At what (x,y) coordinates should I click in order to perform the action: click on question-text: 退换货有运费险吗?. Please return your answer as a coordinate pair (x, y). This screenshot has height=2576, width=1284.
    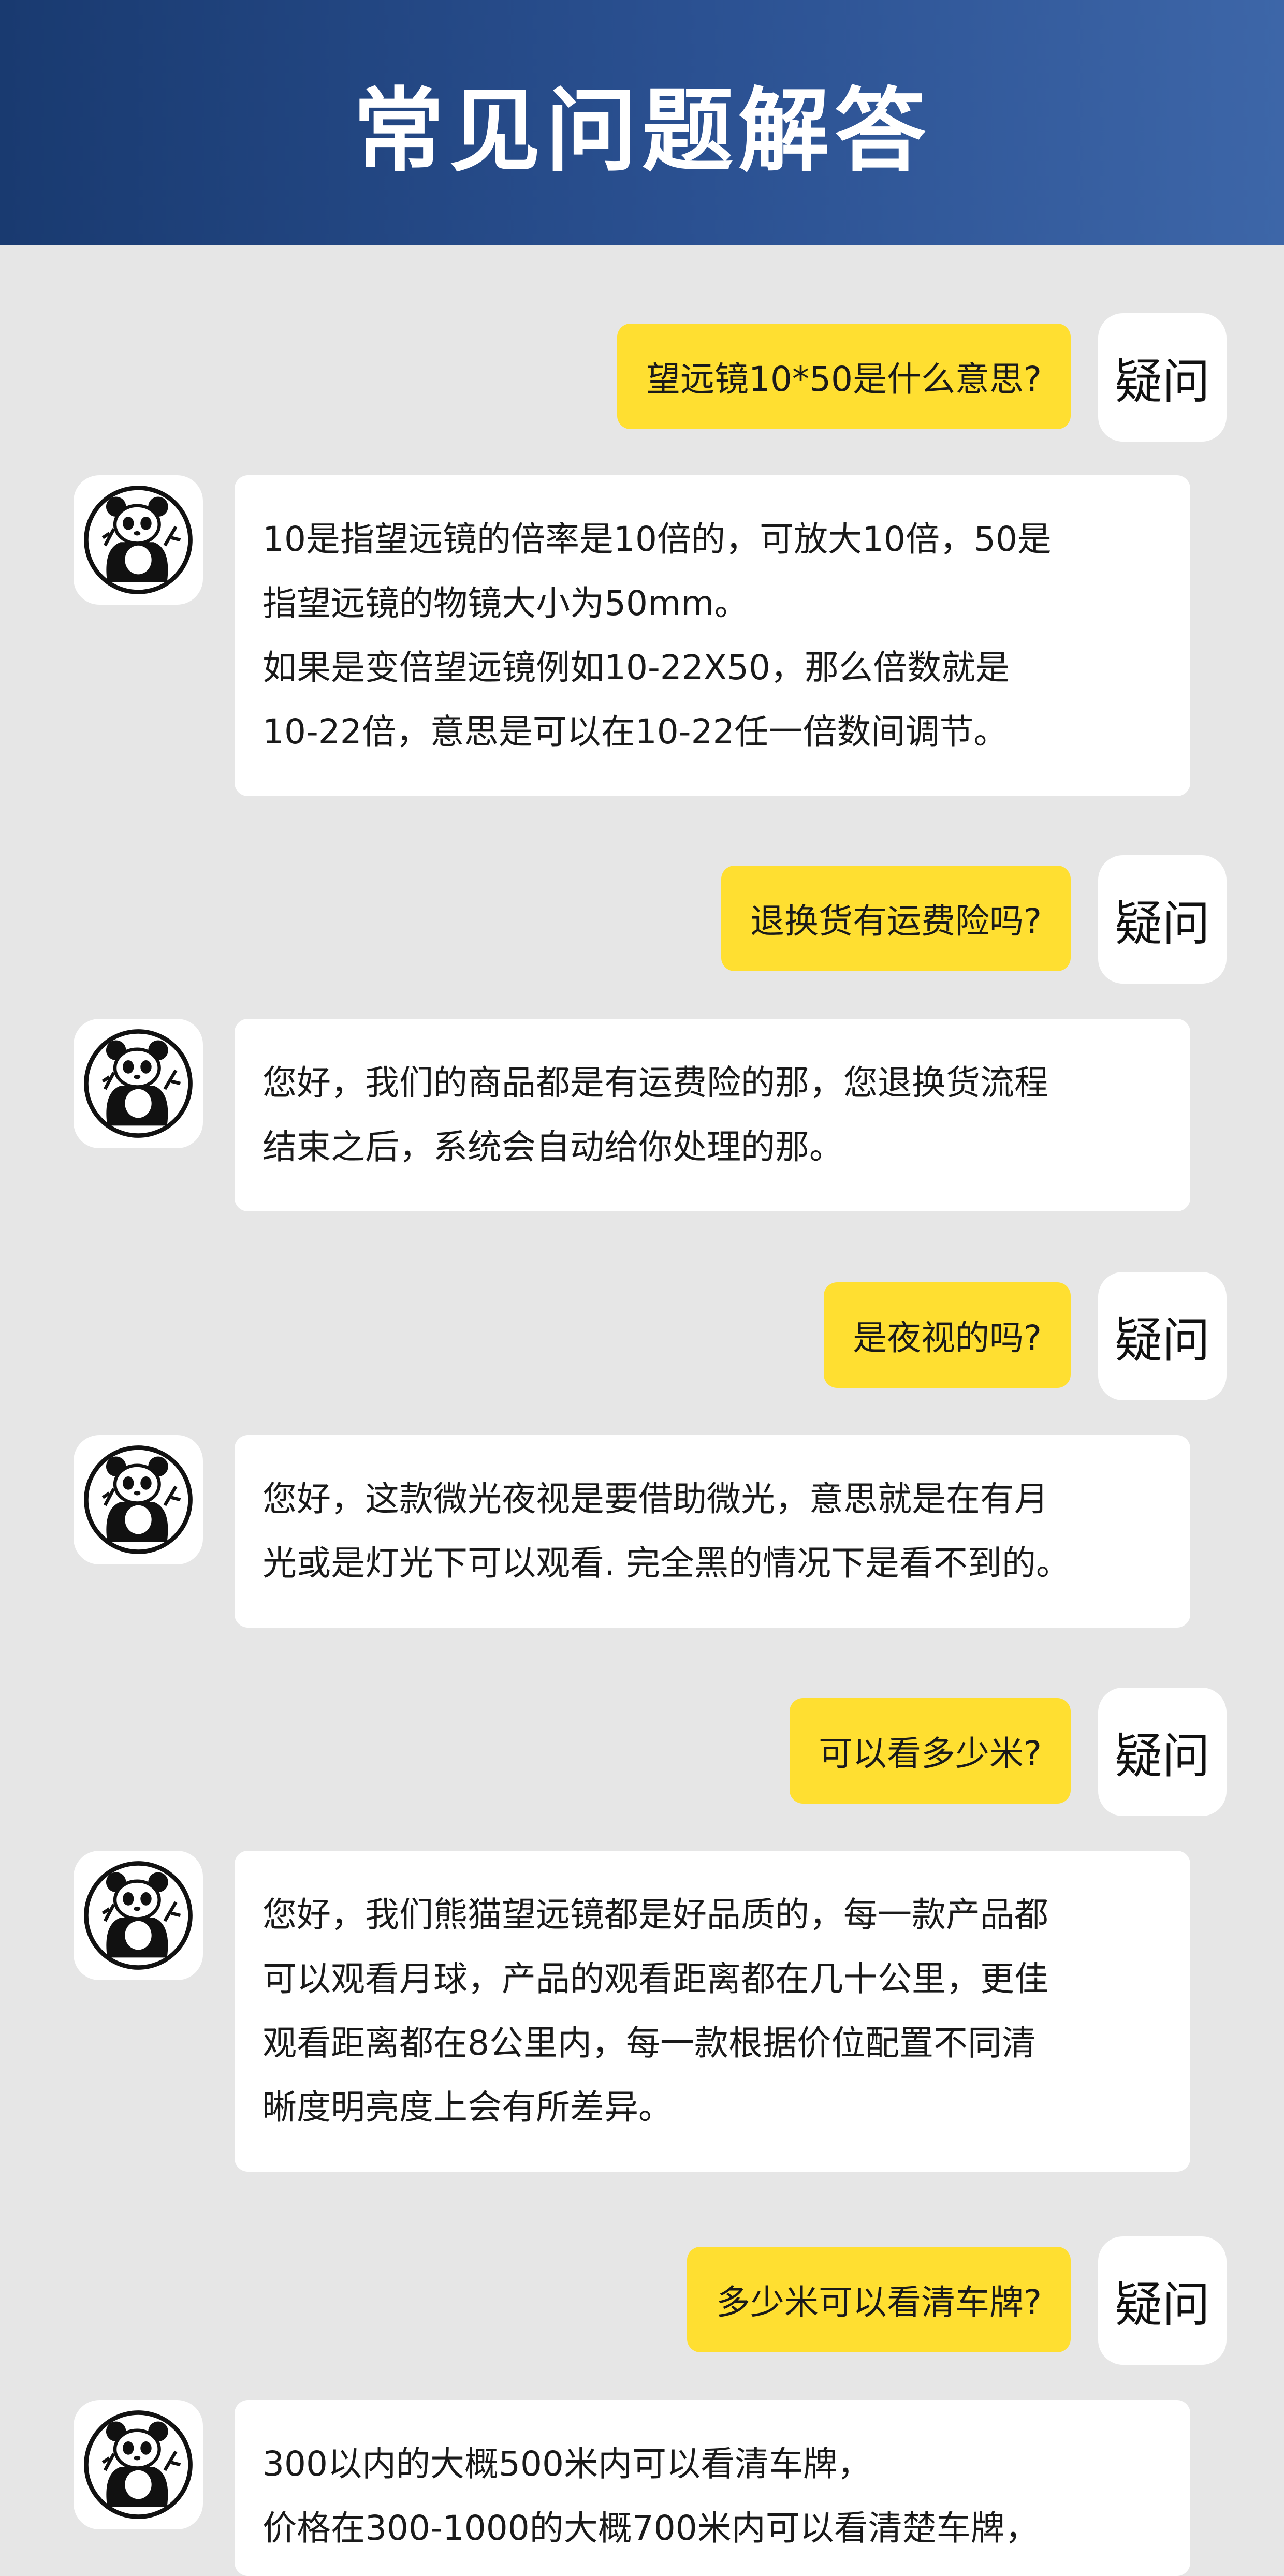
    Looking at the image, I should click on (896, 921).